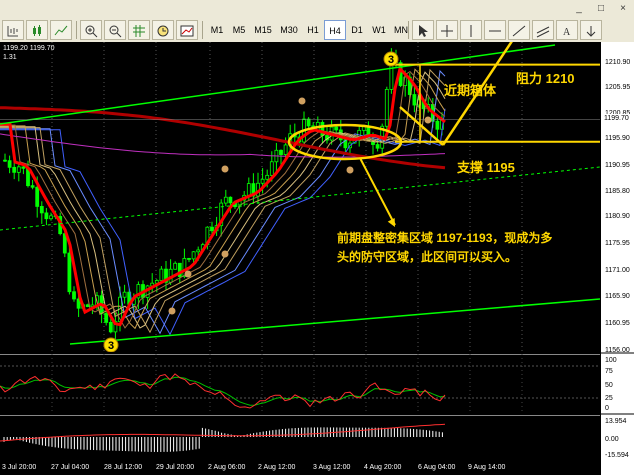 Image resolution: width=634 pixels, height=475 pixels. I want to click on date-tick-label: 29 Jul 20:00, so click(175, 467).